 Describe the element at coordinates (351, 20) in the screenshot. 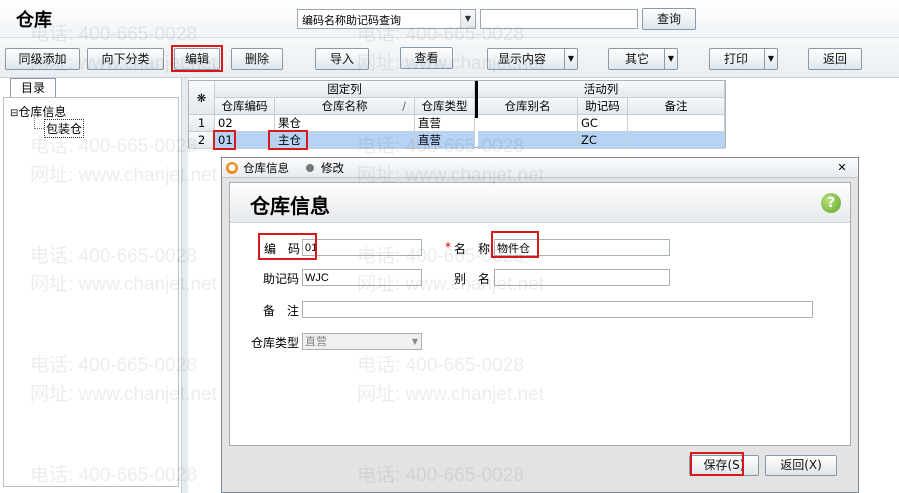

I see `search-mode-value: 编码名称助记码查询` at that location.